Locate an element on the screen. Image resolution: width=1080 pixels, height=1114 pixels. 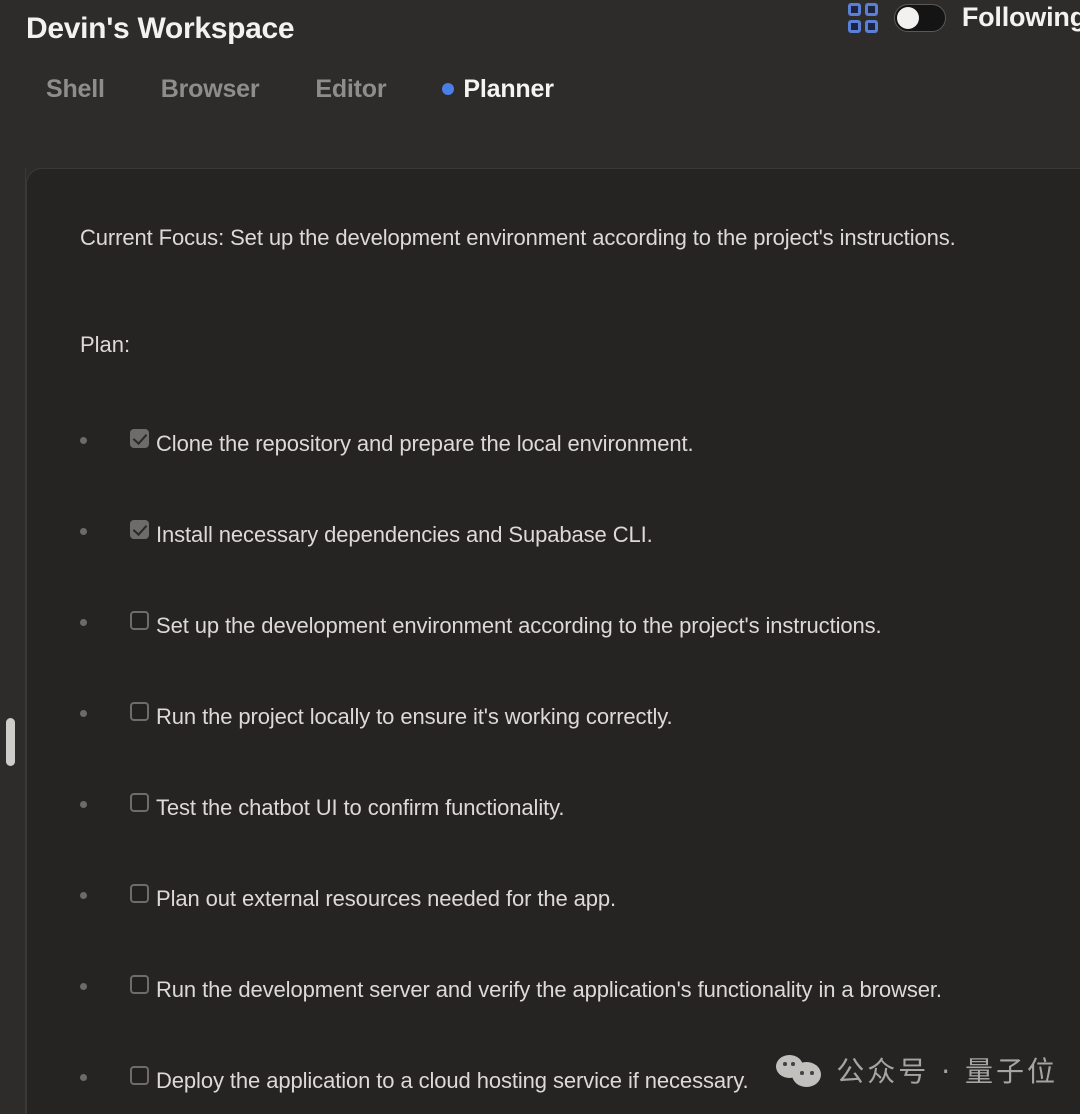
following-toggle is located at coordinates (919, 17).